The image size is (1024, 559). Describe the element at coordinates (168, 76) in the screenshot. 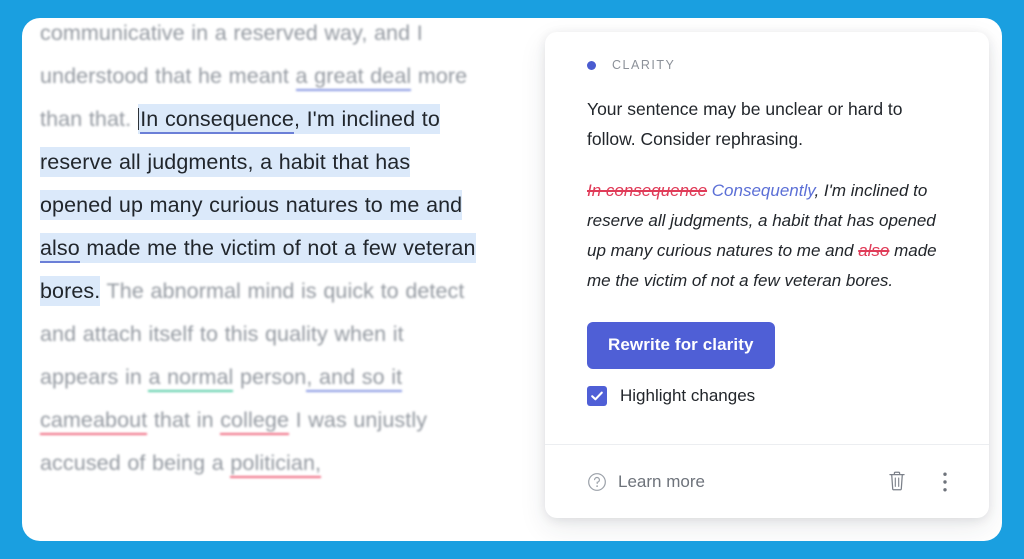

I see `doc-line-2-pre: understood that he meant` at that location.